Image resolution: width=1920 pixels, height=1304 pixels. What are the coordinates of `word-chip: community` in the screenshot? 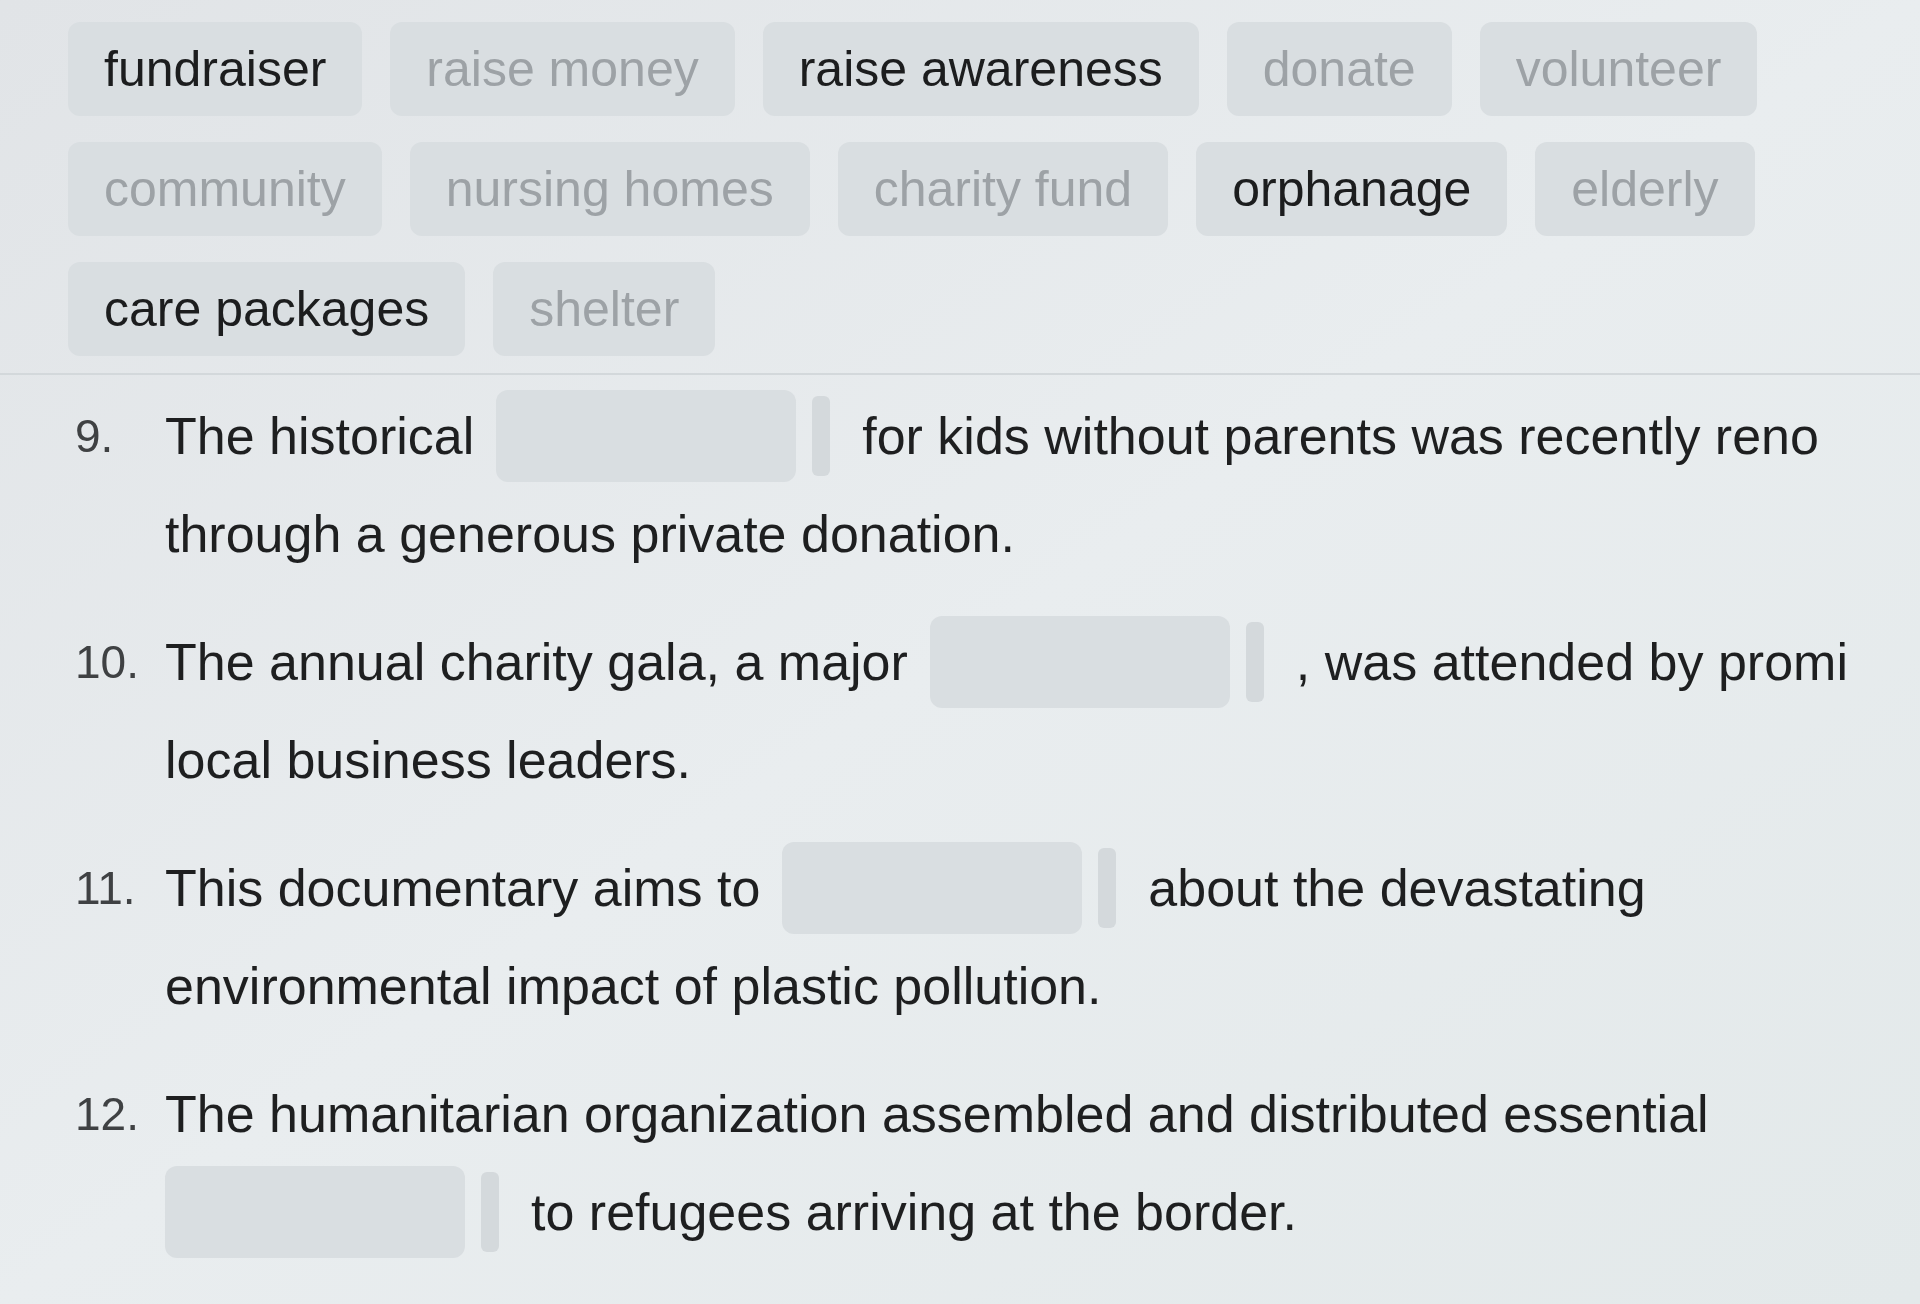 It's located at (225, 189).